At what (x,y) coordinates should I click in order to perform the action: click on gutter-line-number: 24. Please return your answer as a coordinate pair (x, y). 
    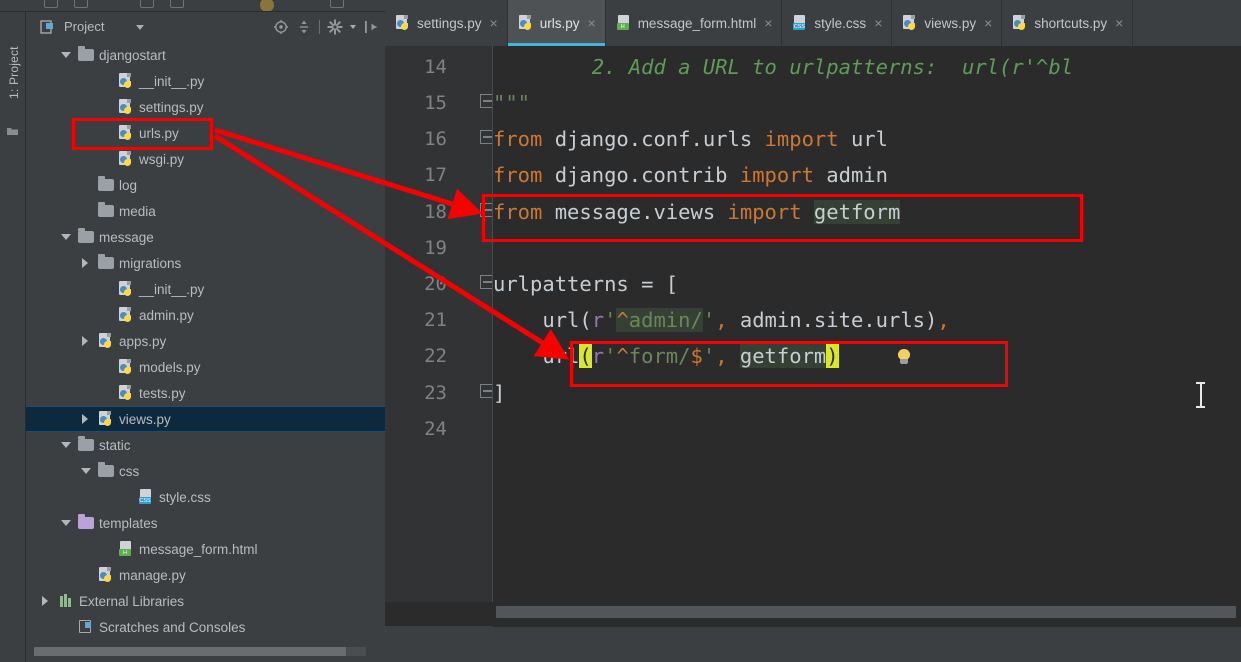
    Looking at the image, I should click on (435, 429).